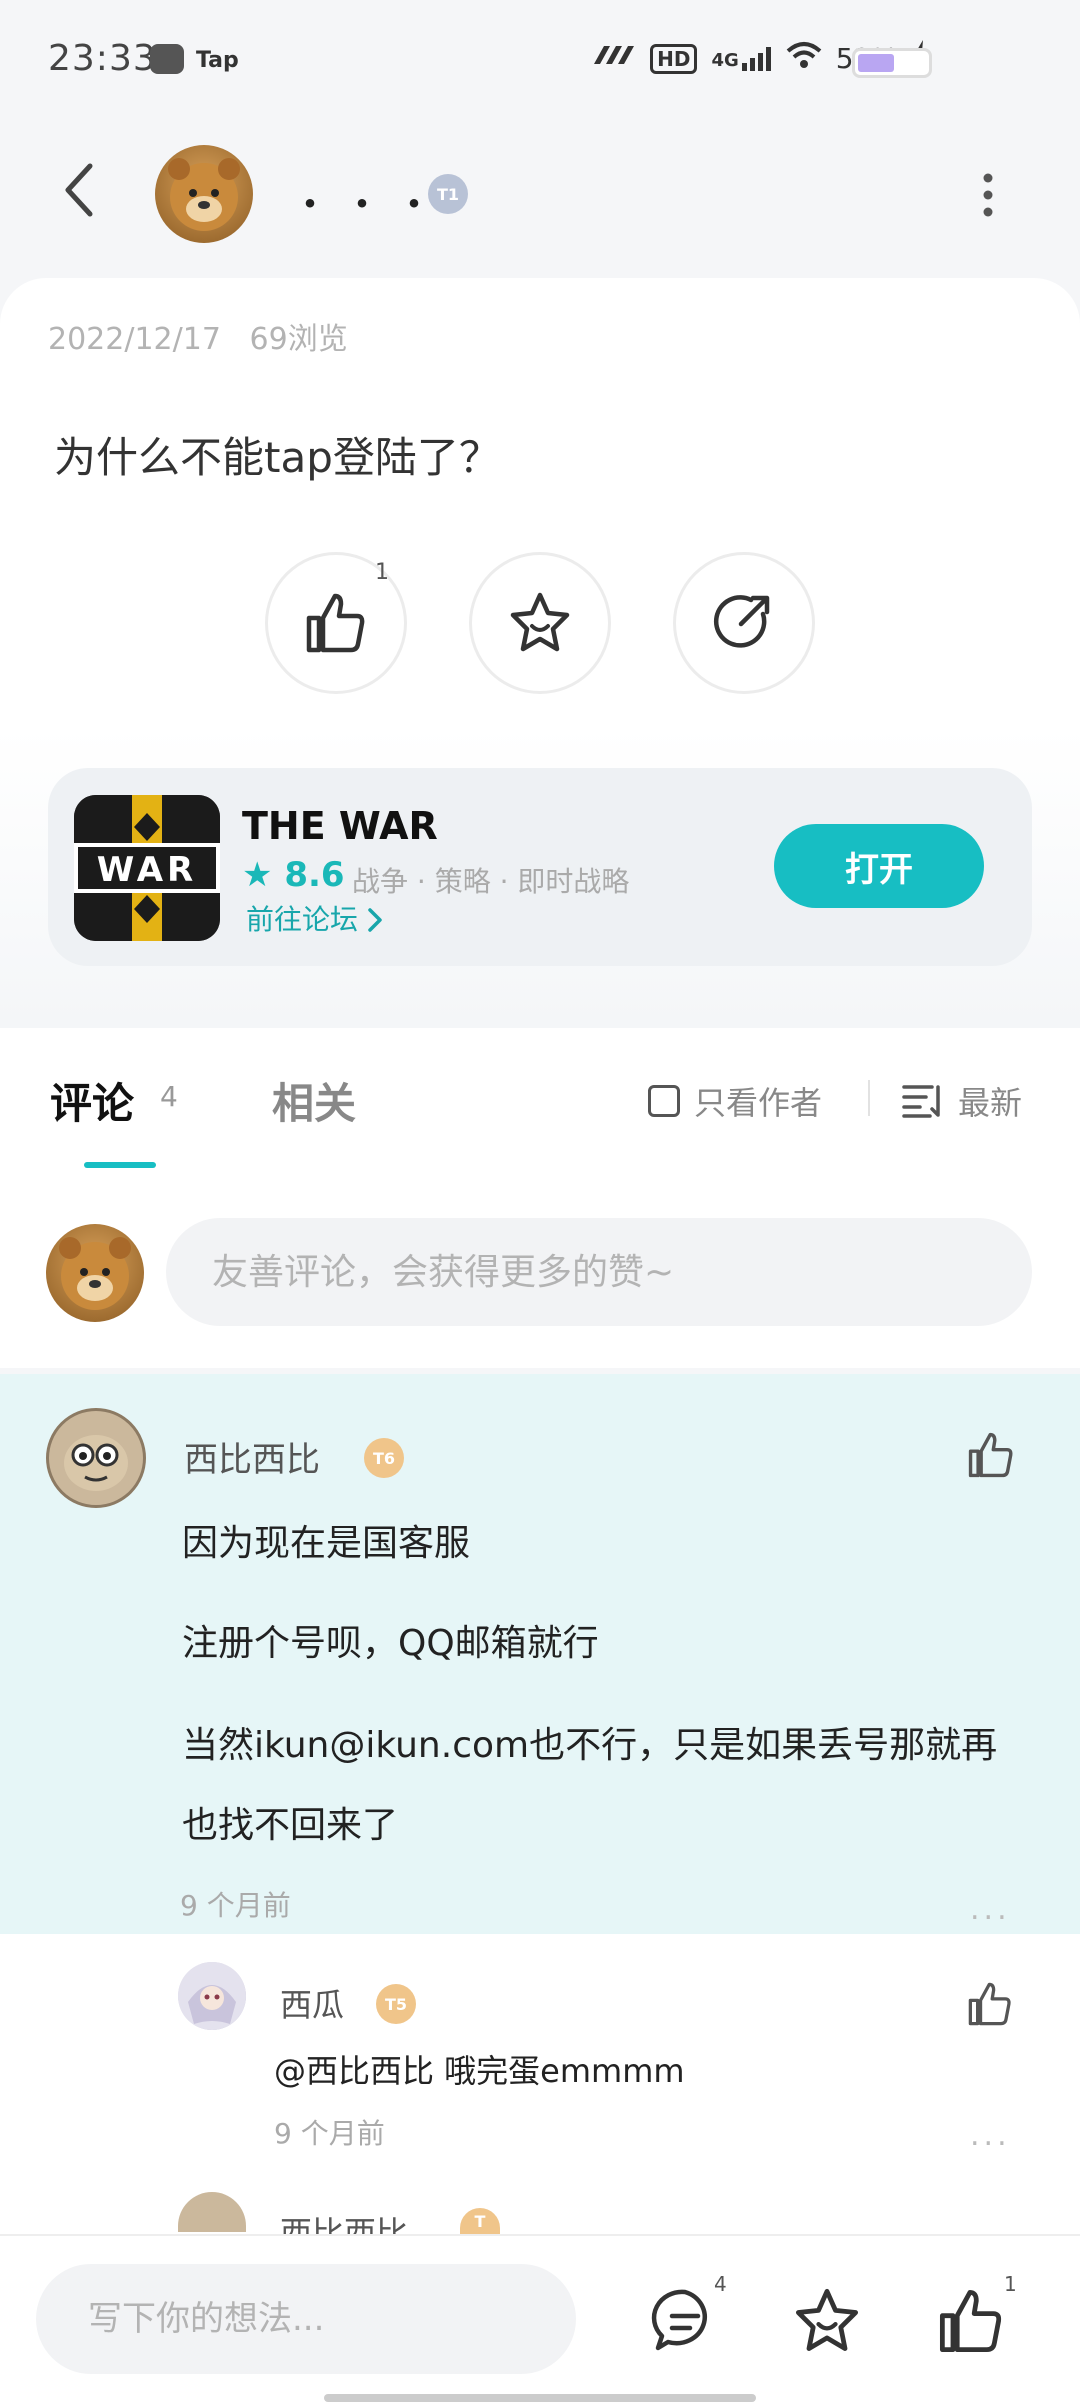  Describe the element at coordinates (312, 2003) in the screenshot. I see `reply-author-name: 西瓜` at that location.